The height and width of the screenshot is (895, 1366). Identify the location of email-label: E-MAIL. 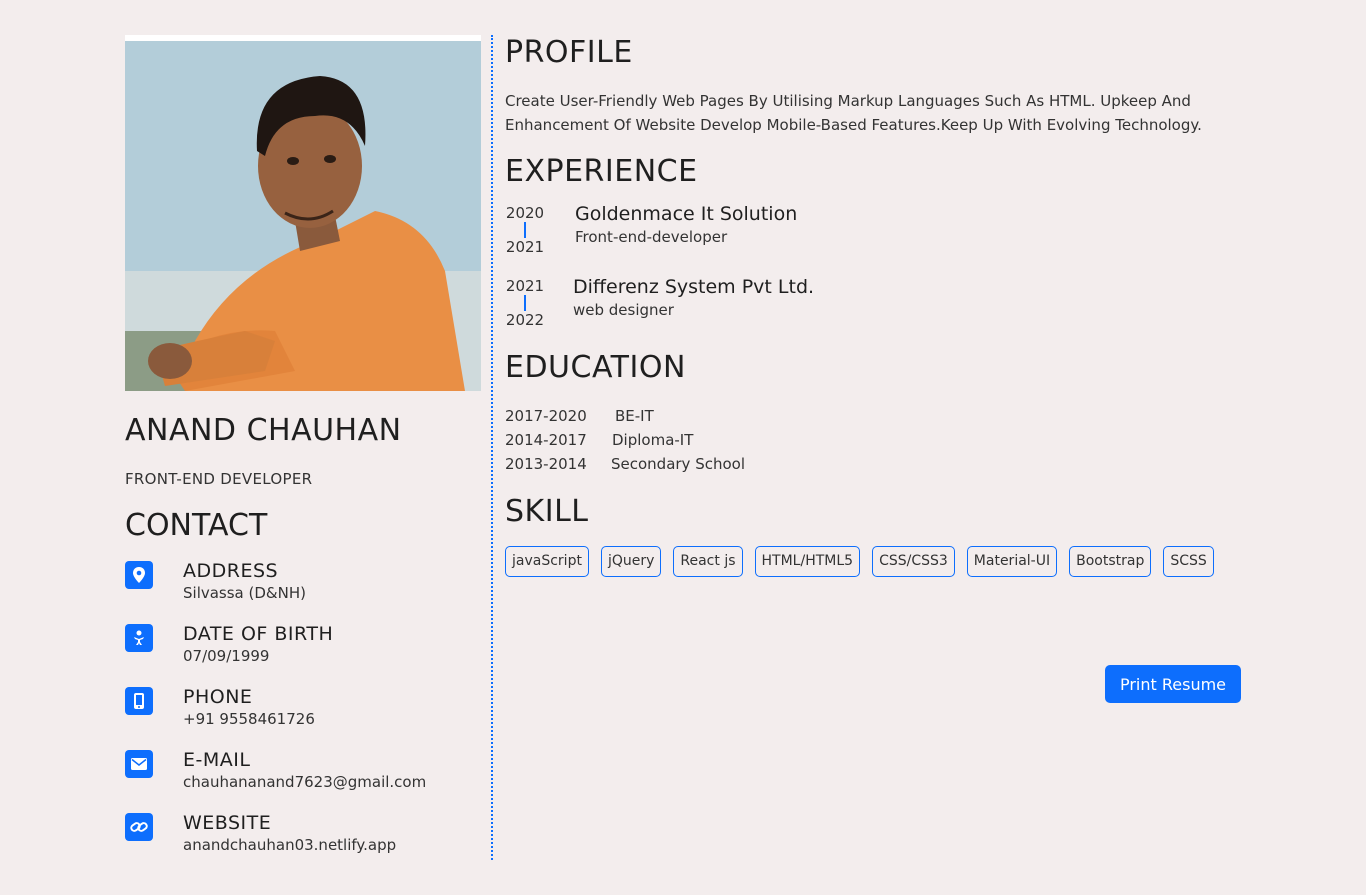
(217, 760).